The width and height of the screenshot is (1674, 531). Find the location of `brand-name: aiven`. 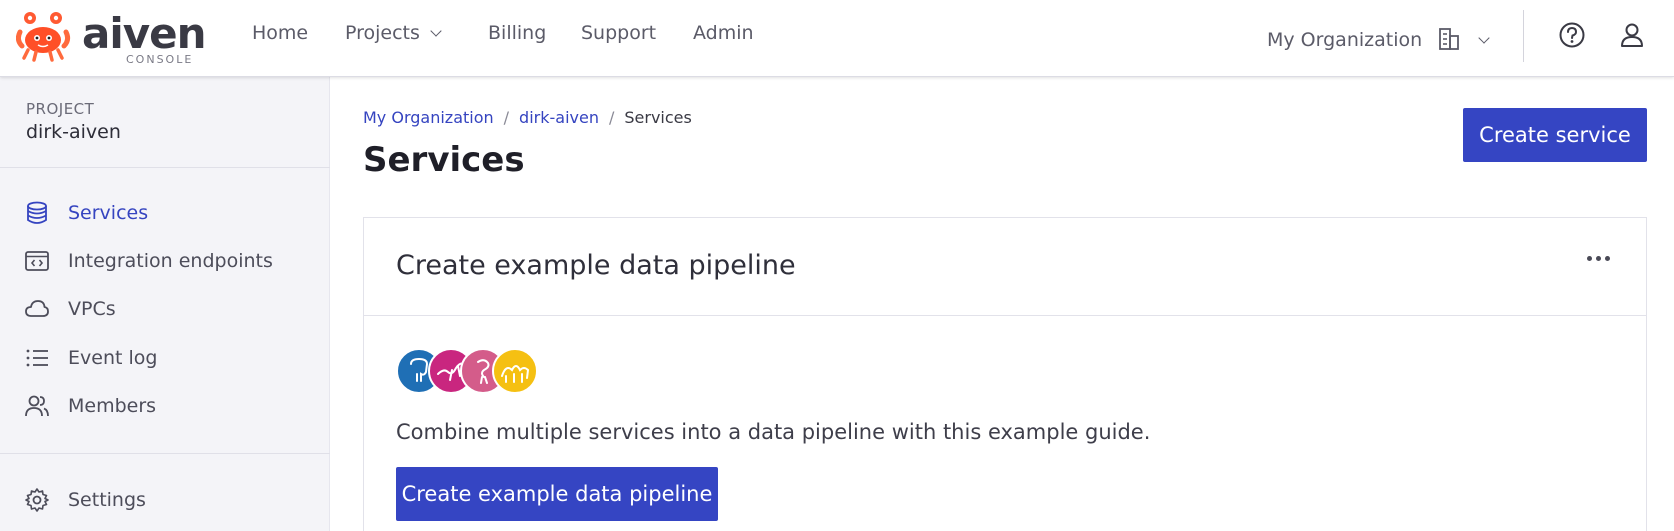

brand-name: aiven is located at coordinates (144, 33).